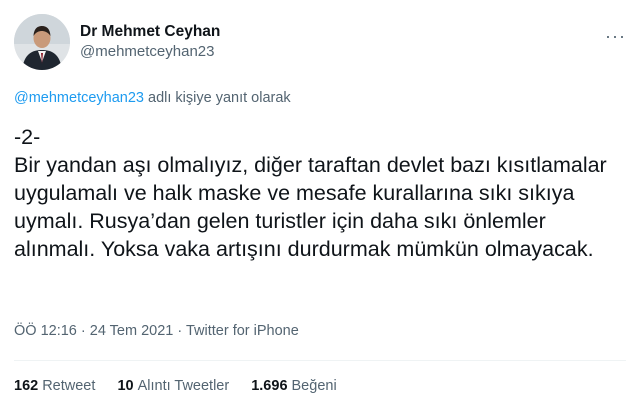 The width and height of the screenshot is (640, 409). I want to click on reply-mention-link: @mehmetceyhan23, so click(79, 98).